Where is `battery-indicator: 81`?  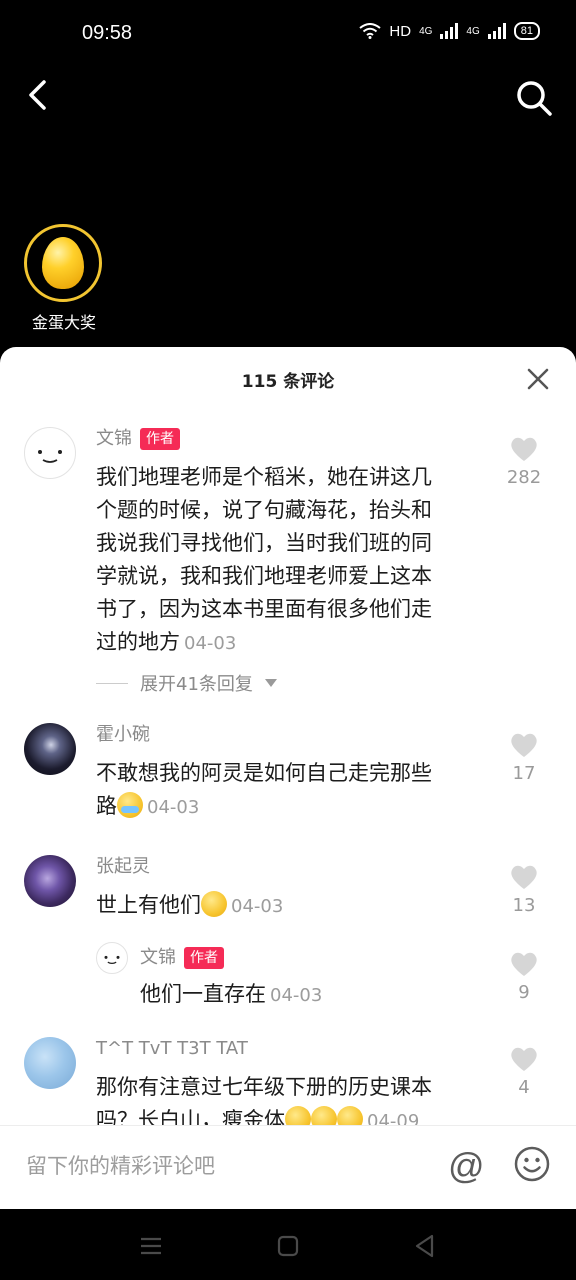
battery-indicator: 81 is located at coordinates (526, 31).